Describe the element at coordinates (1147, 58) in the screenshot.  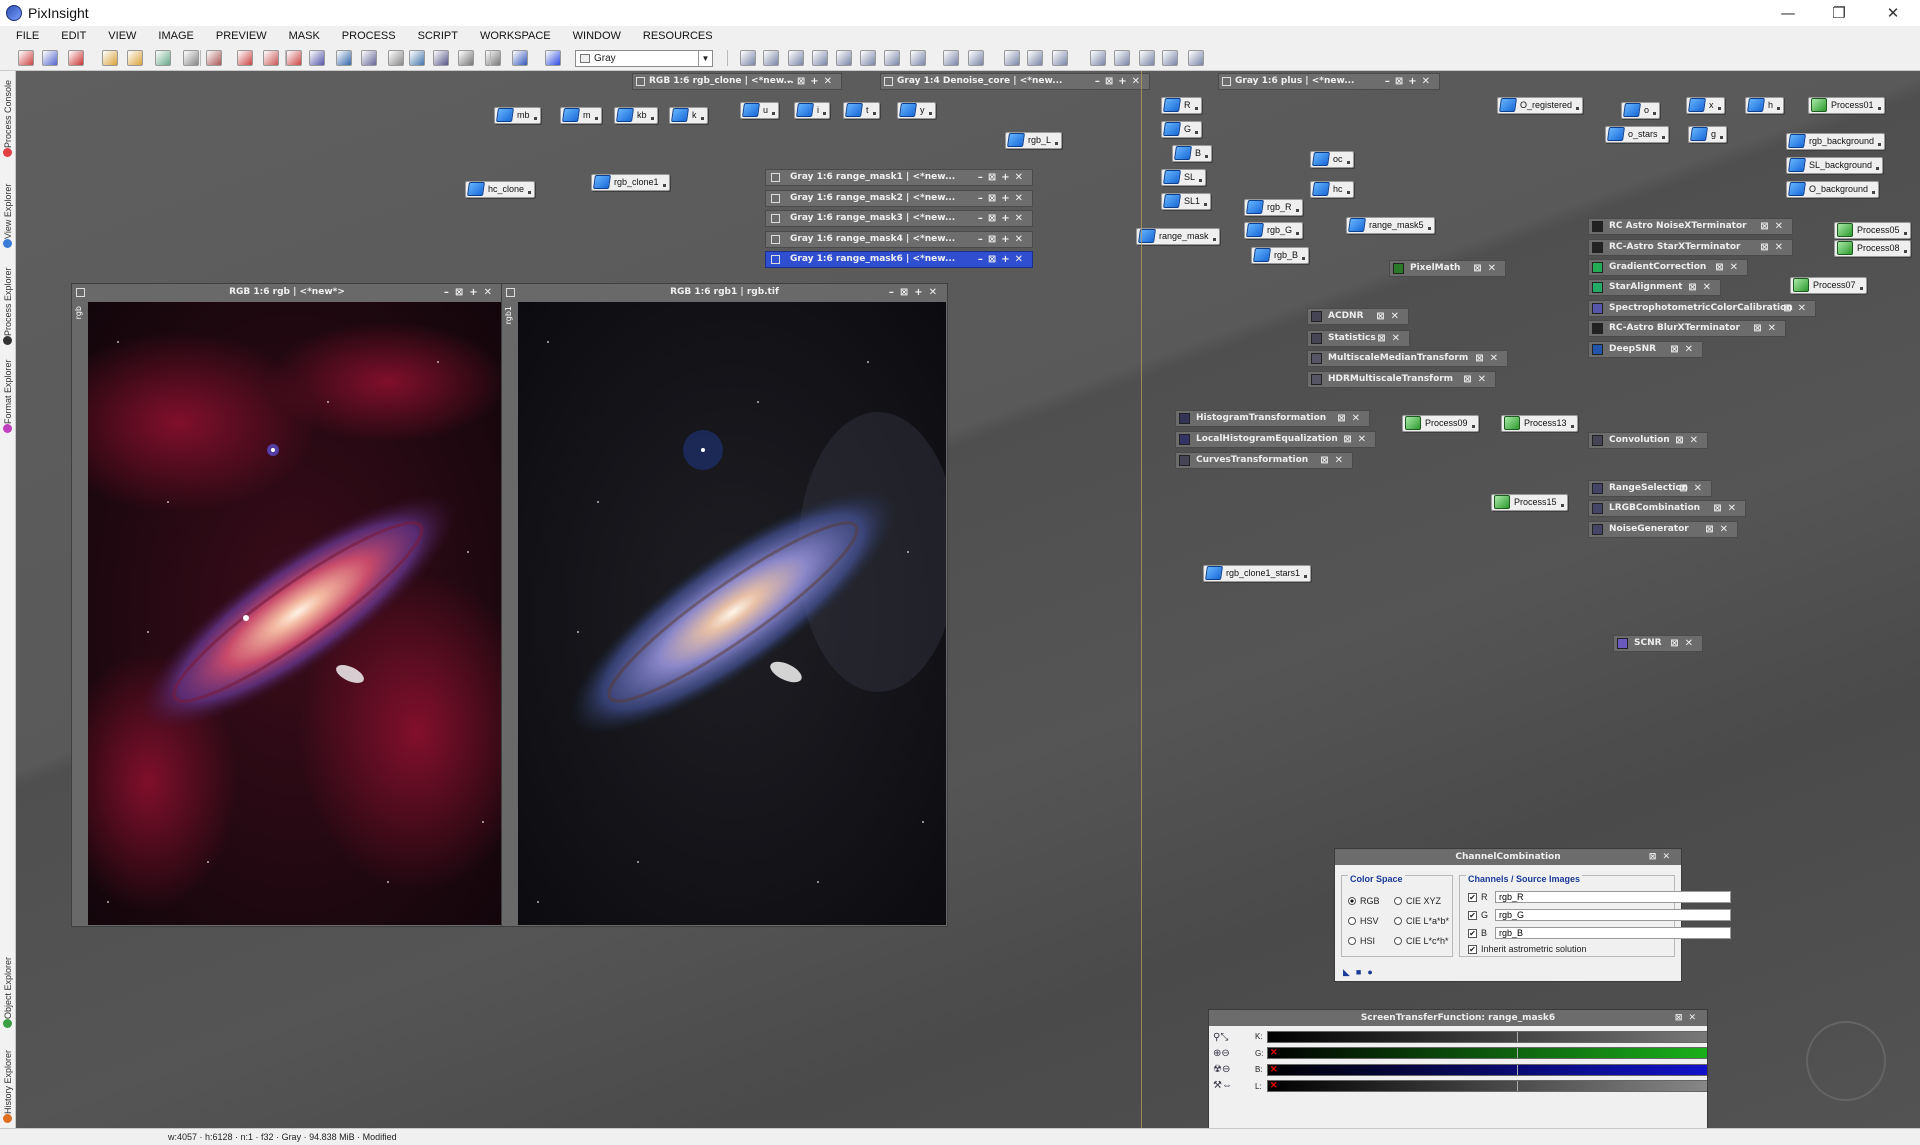
I see `toolbar-view-button-16-icon` at that location.